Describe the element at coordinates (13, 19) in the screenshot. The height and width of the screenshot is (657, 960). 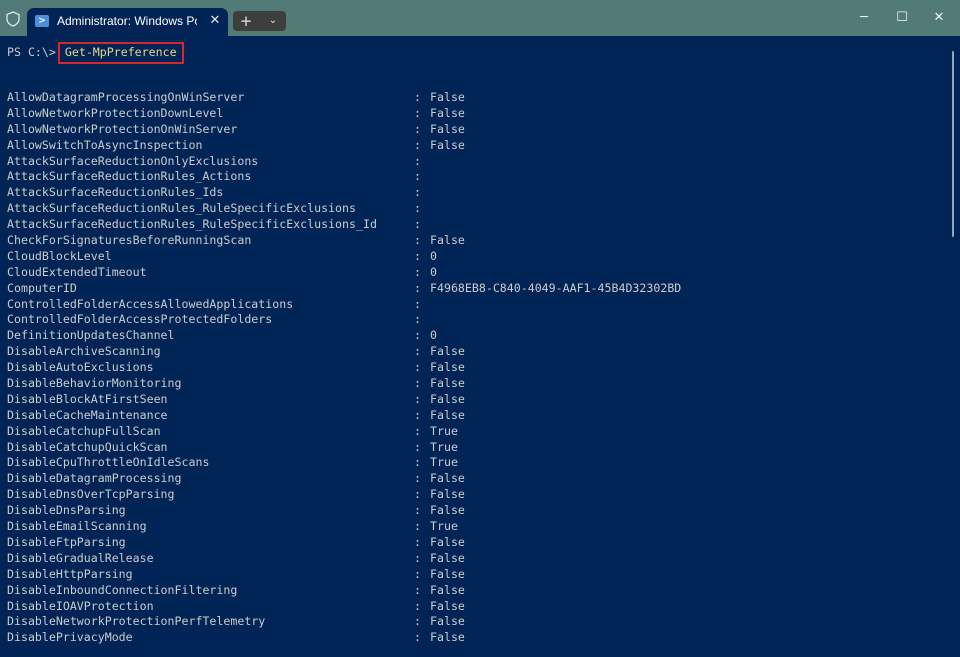
I see `shield-icon` at that location.